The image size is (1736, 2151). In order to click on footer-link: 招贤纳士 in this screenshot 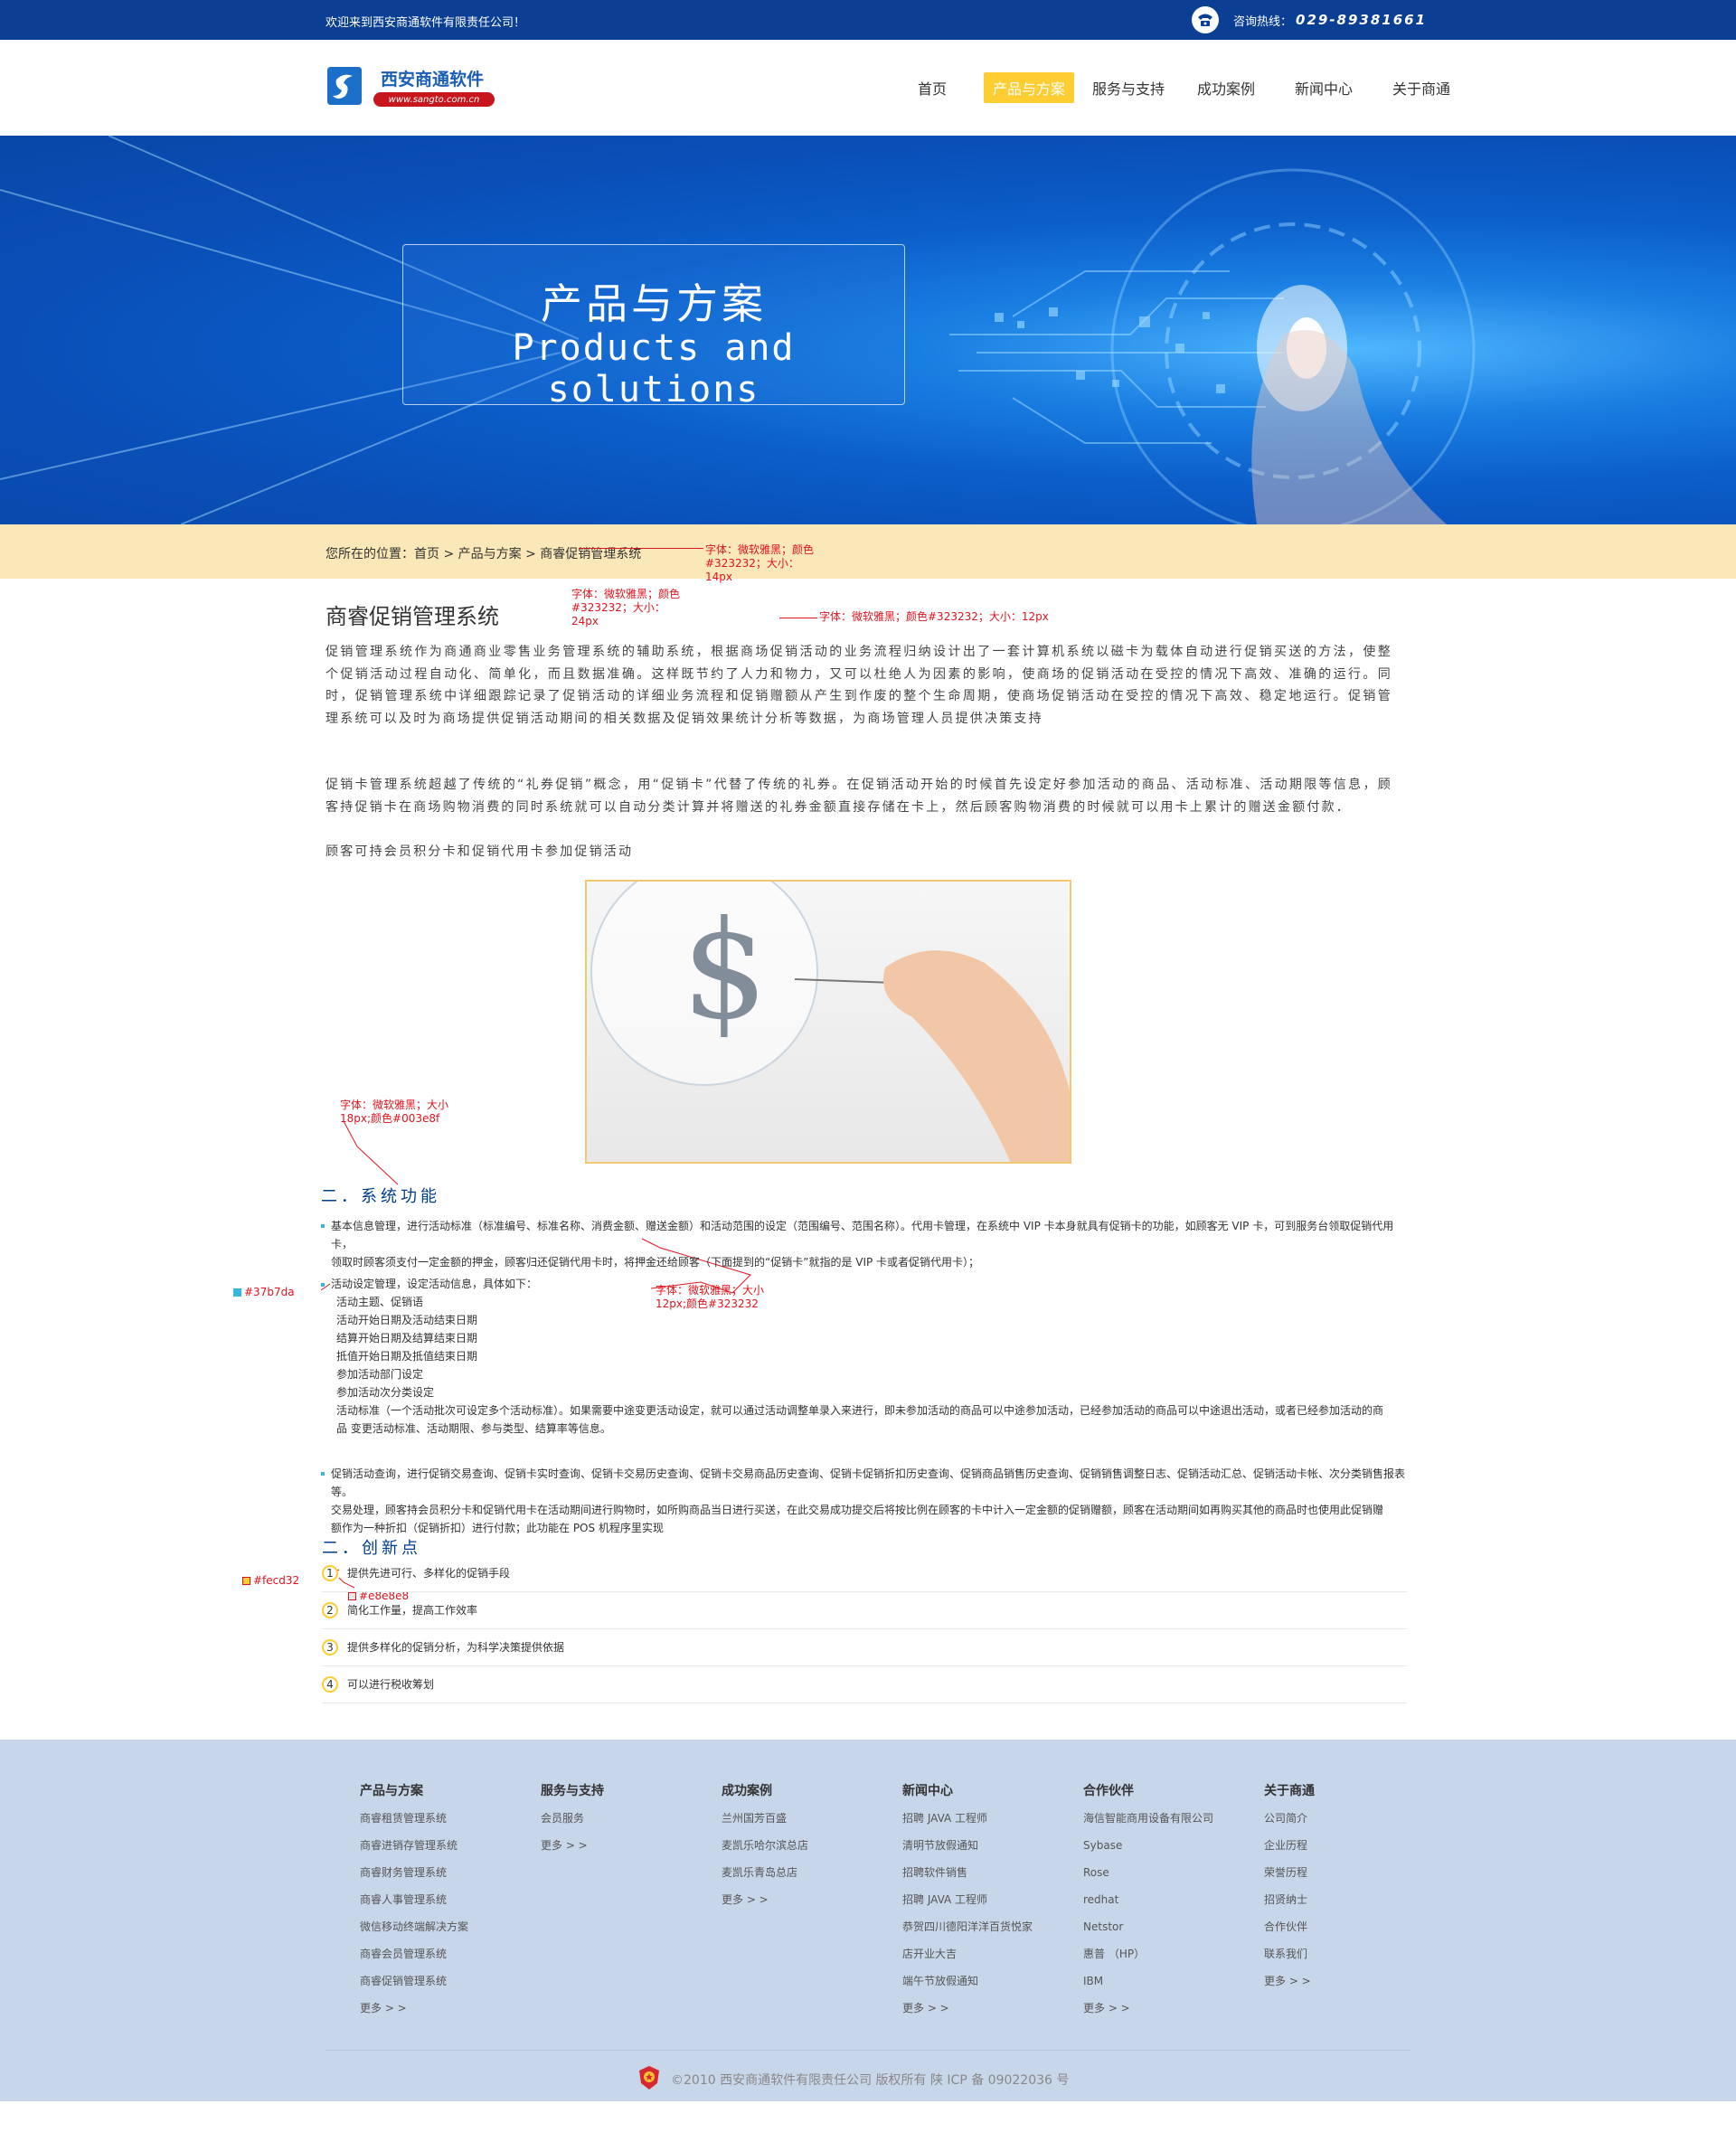, I will do `click(1290, 1899)`.